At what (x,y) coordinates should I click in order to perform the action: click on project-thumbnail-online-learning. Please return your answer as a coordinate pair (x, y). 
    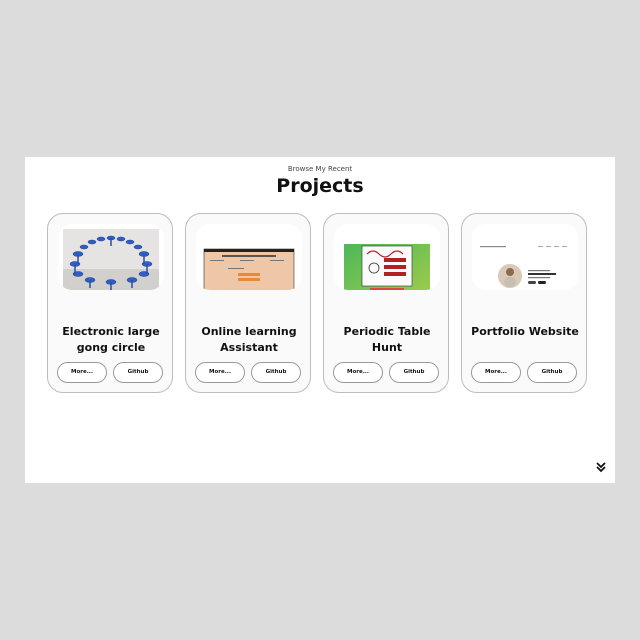
    Looking at the image, I should click on (249, 257).